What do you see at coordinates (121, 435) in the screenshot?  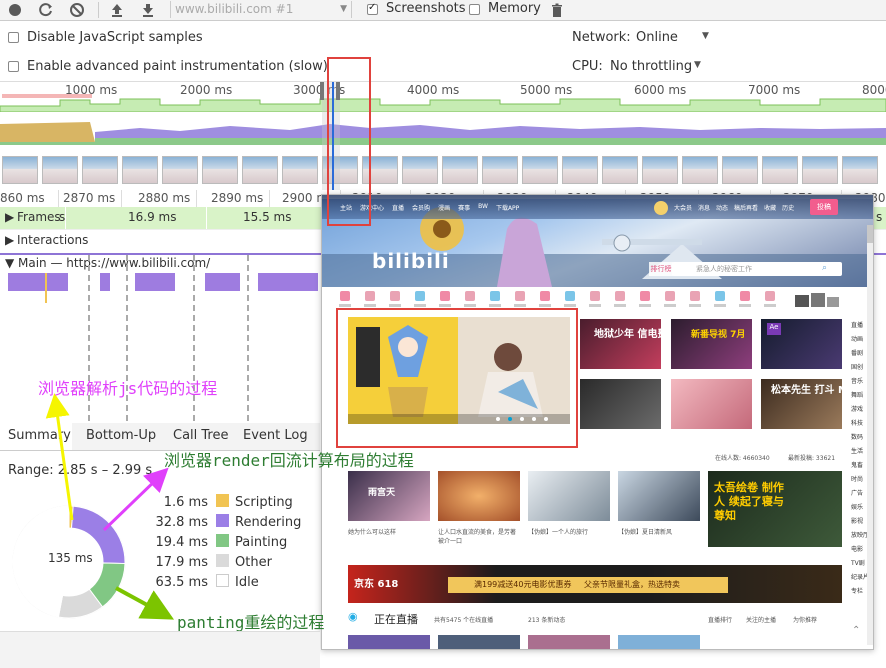 I see `tab-bottom-up: Bottom-Up` at bounding box center [121, 435].